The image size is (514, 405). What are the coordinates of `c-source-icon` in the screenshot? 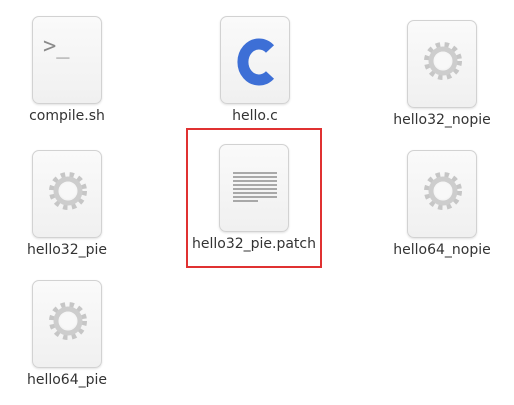 It's located at (255, 60).